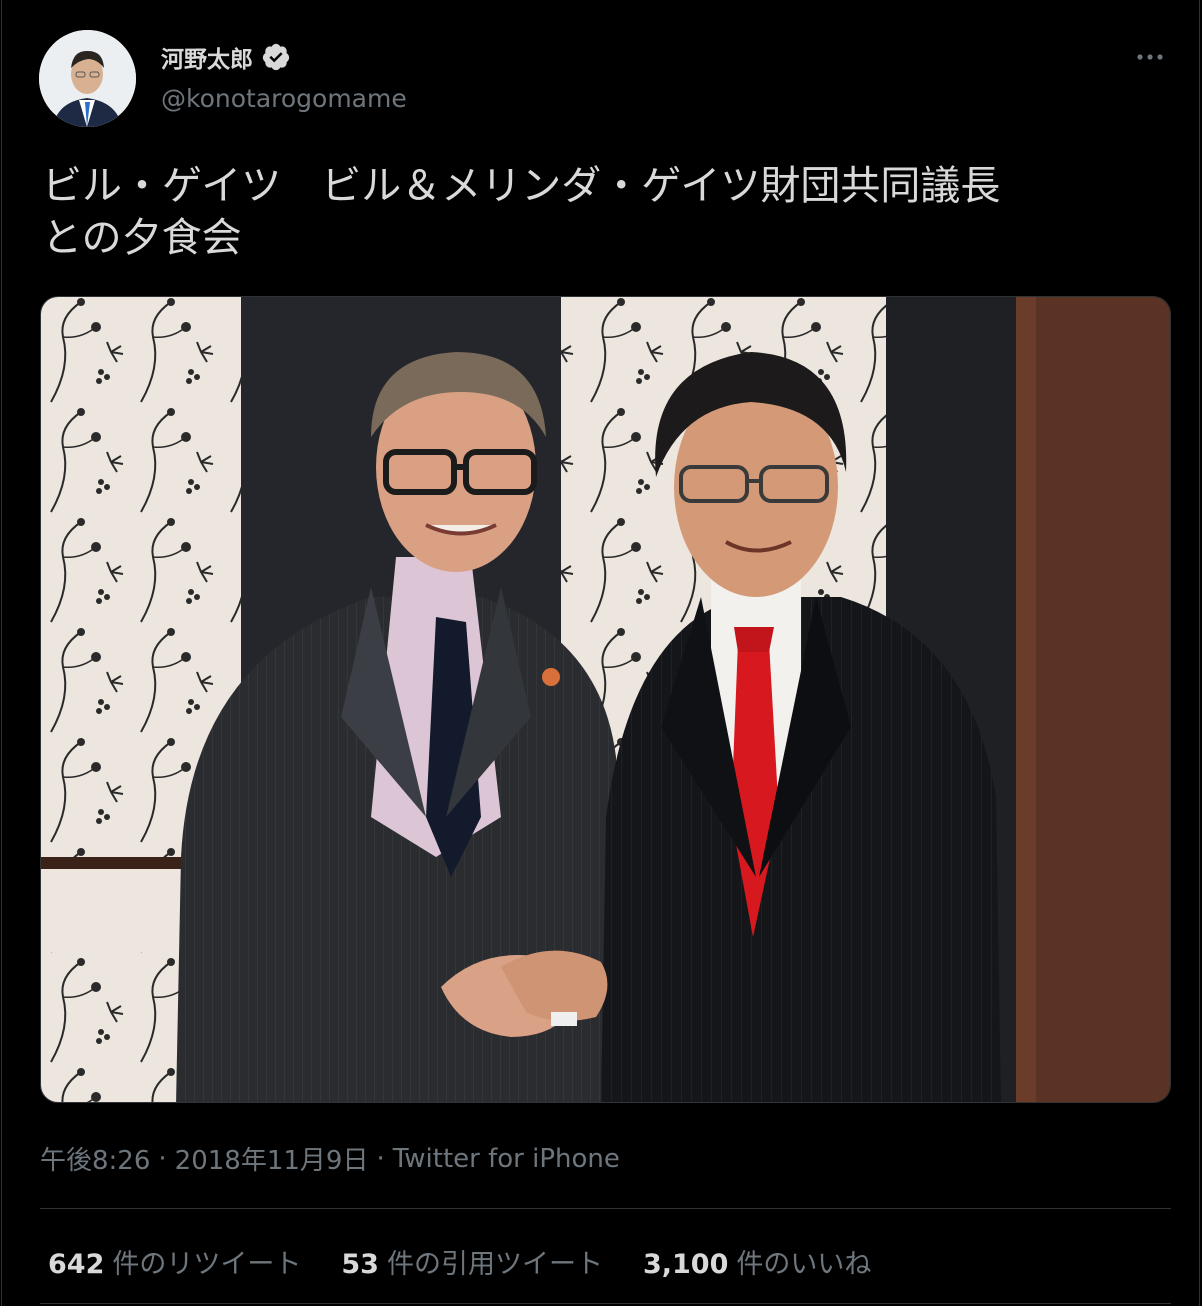 The image size is (1202, 1306). What do you see at coordinates (521, 212) in the screenshot?
I see `tweet-text: ビル・ゲイツ ビル＆メリンダ・ゲイツ財団共同議長 との夕食会` at bounding box center [521, 212].